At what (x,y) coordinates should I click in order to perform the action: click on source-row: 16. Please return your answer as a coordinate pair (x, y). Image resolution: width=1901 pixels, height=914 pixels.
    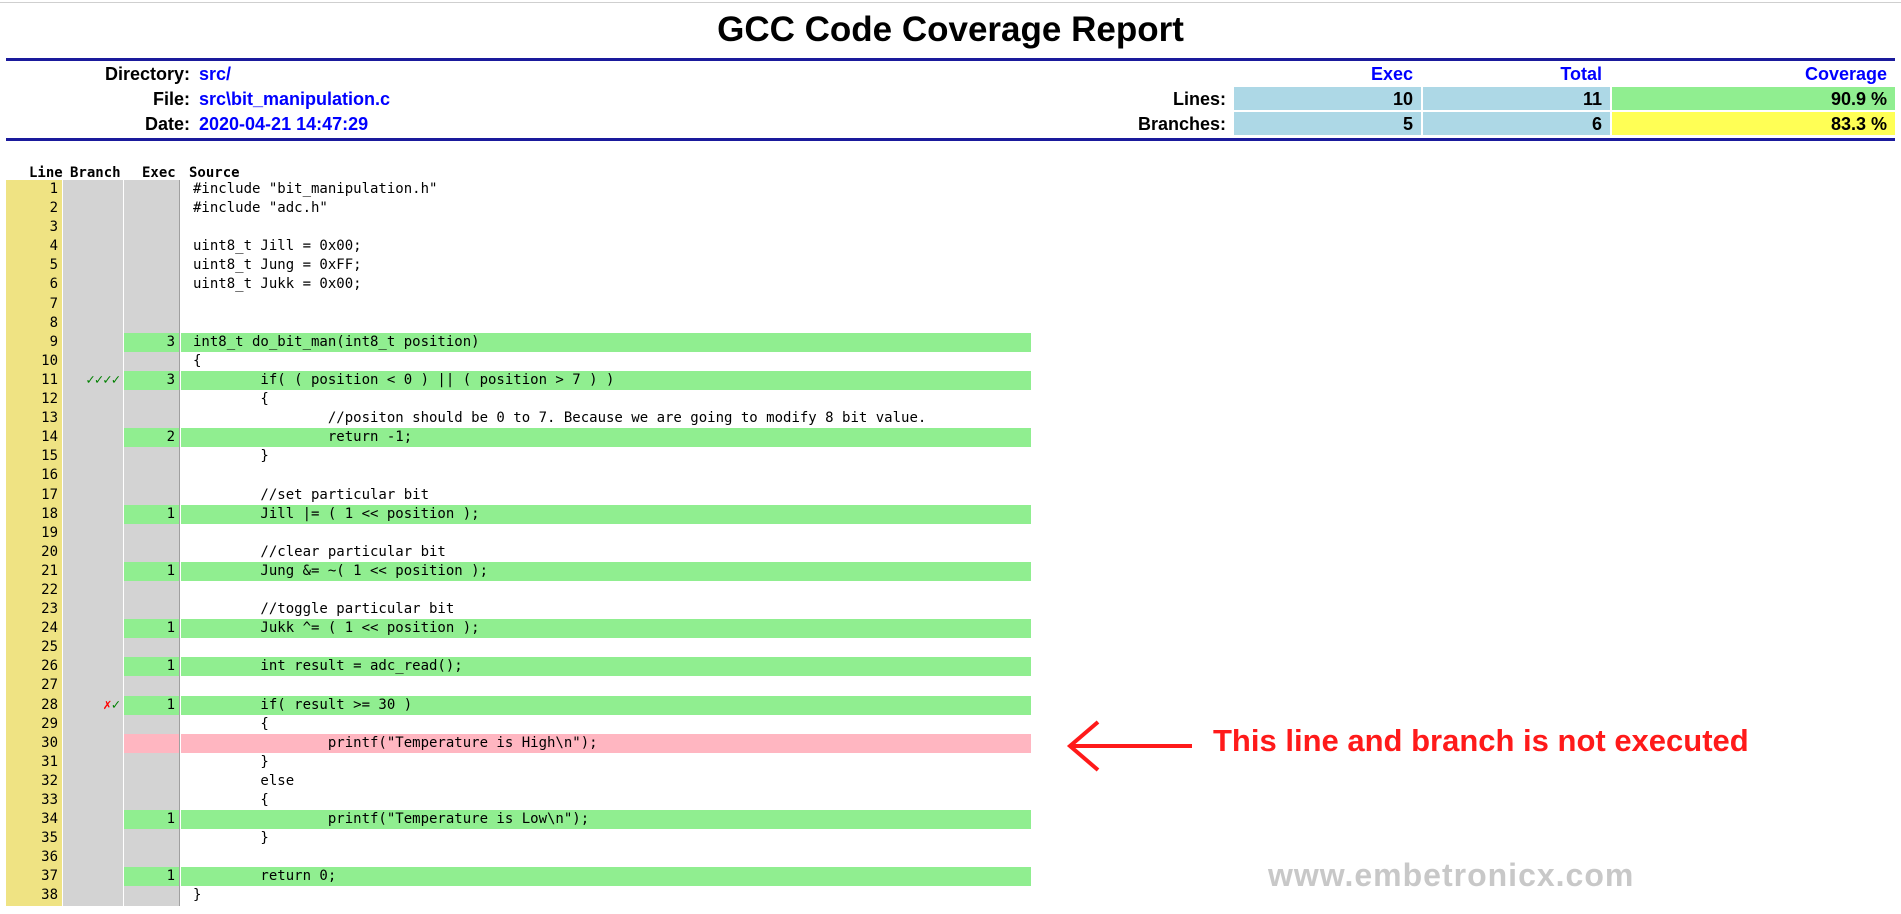
    Looking at the image, I should click on (518, 476).